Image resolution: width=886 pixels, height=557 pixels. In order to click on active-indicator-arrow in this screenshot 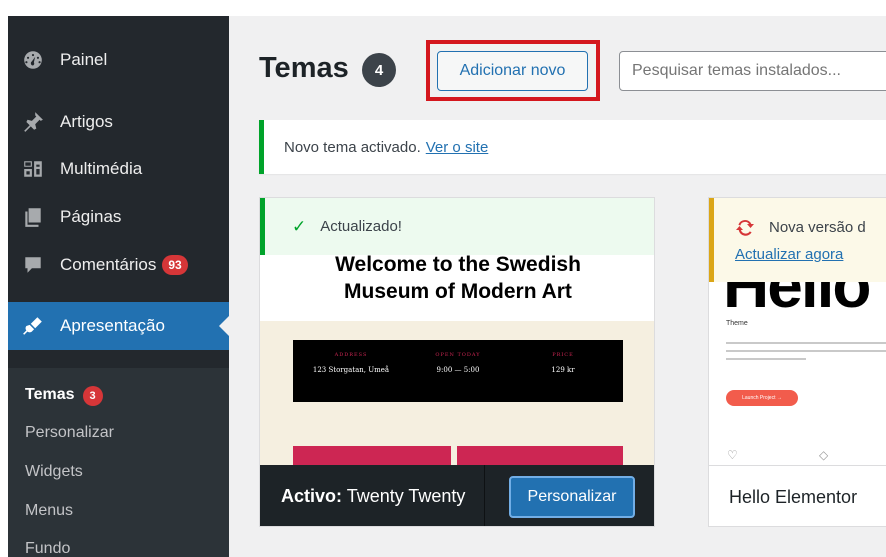, I will do `click(224, 326)`.